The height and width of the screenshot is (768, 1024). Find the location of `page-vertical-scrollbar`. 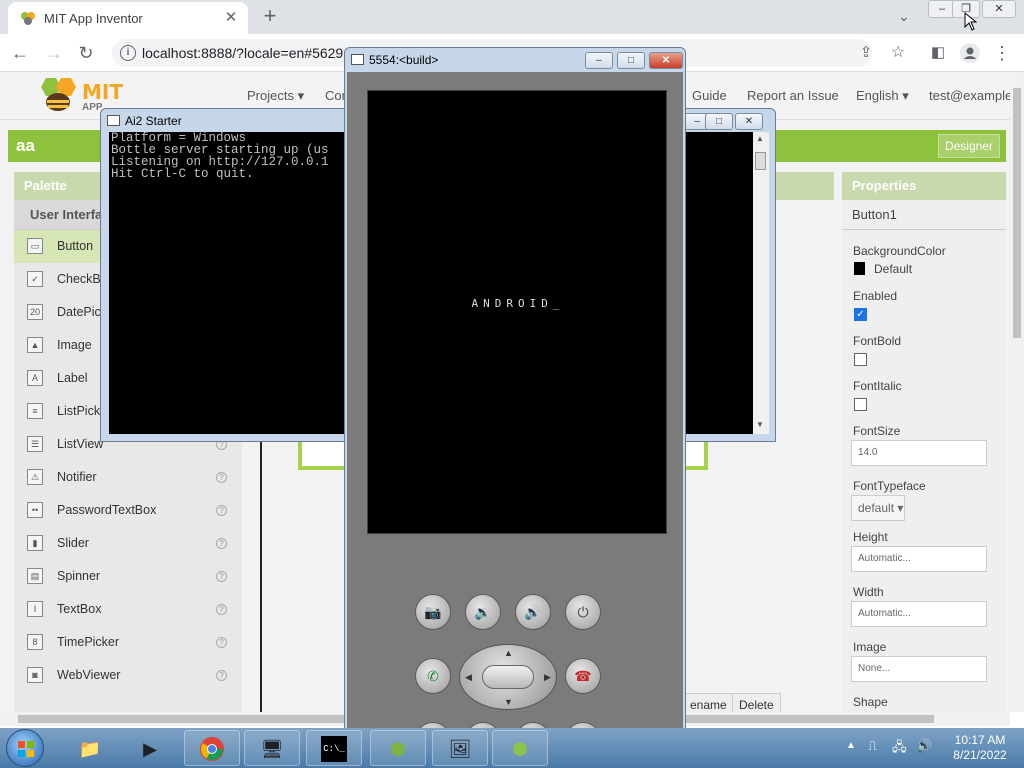

page-vertical-scrollbar is located at coordinates (1017, 392).